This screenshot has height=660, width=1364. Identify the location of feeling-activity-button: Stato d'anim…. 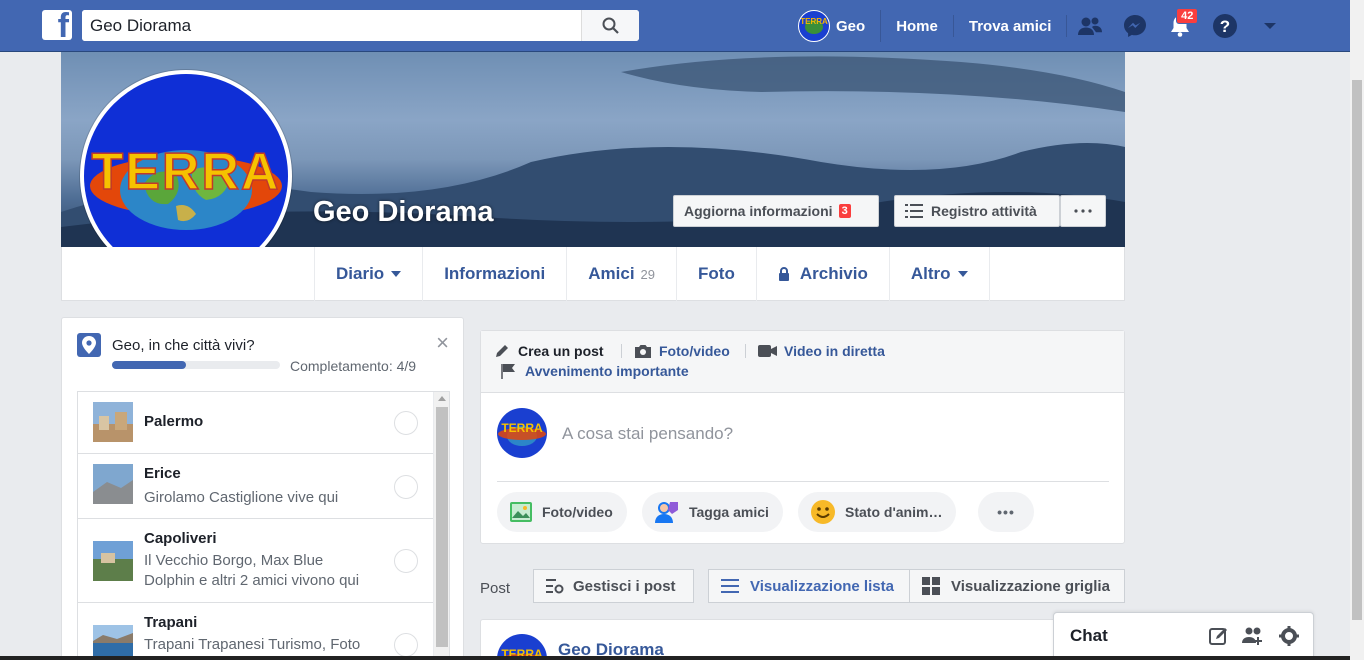
(877, 512).